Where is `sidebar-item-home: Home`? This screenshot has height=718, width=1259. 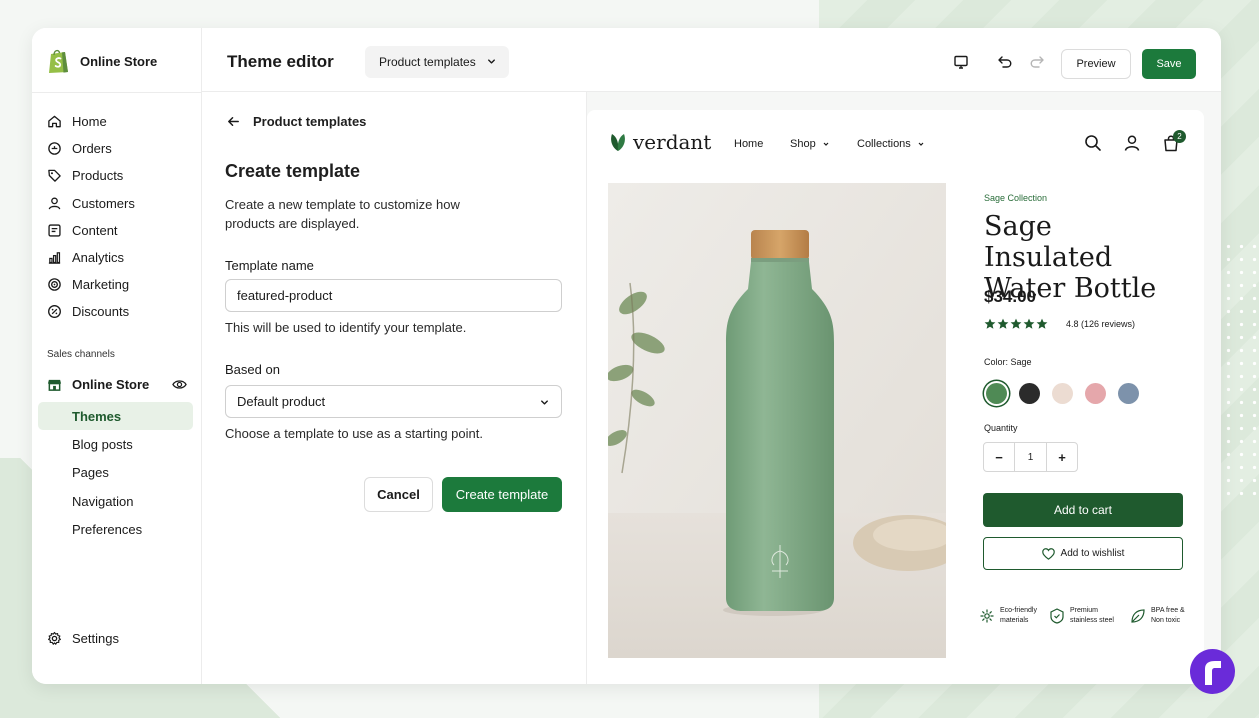 sidebar-item-home: Home is located at coordinates (122, 121).